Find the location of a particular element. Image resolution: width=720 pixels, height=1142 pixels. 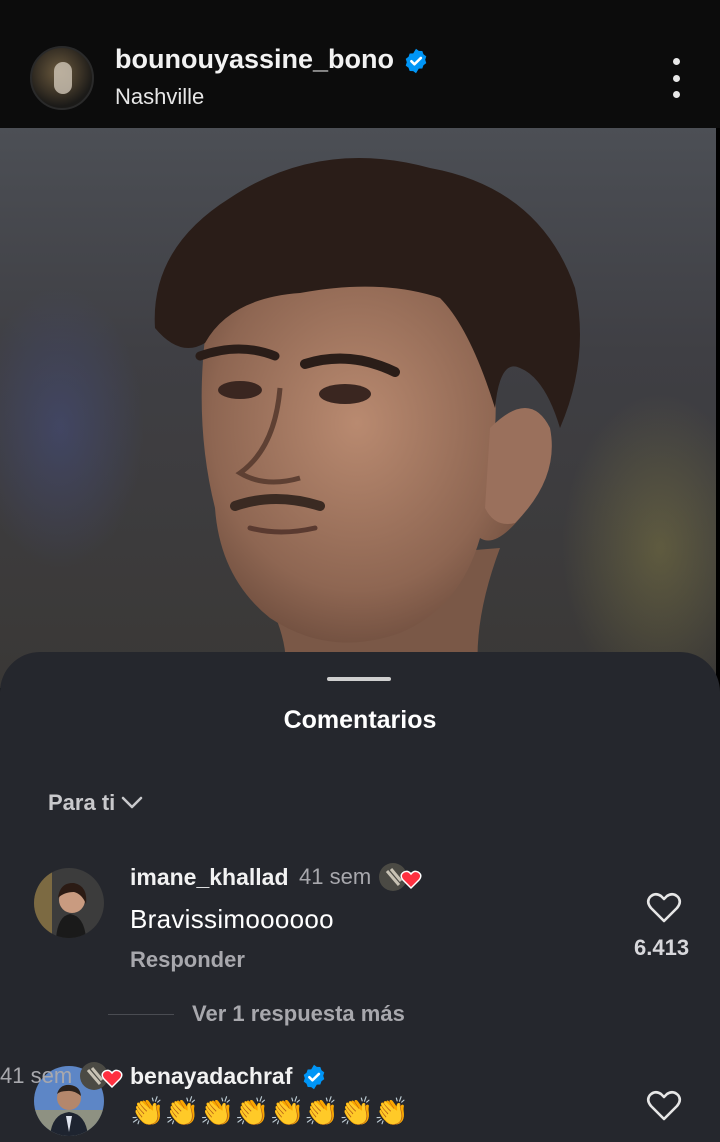

comment-like-count: 6.413 is located at coordinates (662, 947).